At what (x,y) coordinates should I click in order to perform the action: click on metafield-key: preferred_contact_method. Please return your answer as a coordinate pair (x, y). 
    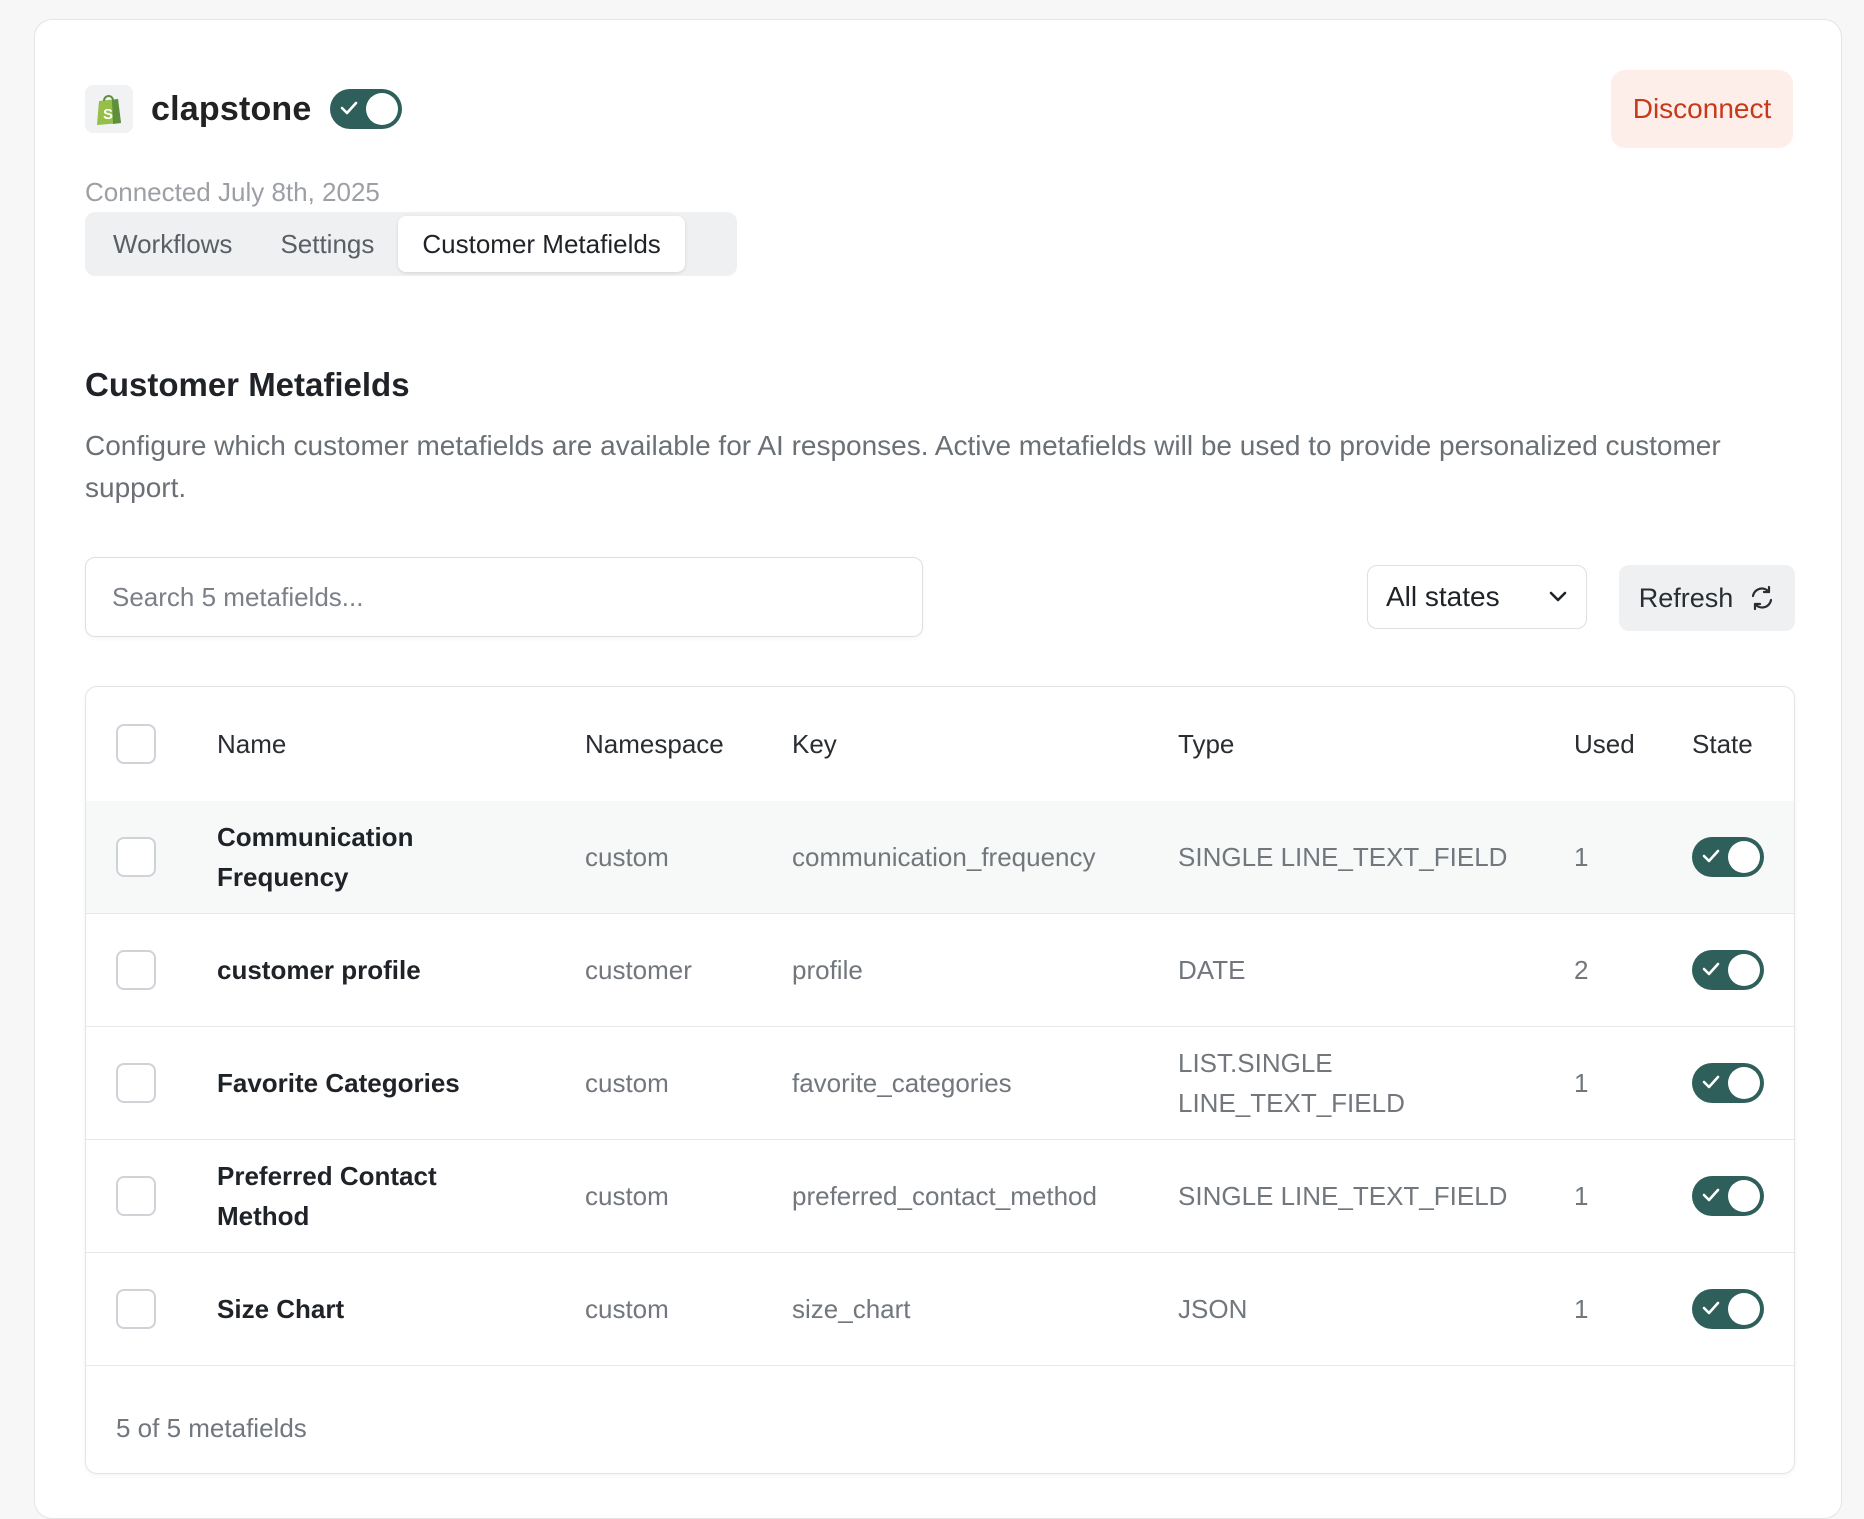
    Looking at the image, I should click on (944, 1195).